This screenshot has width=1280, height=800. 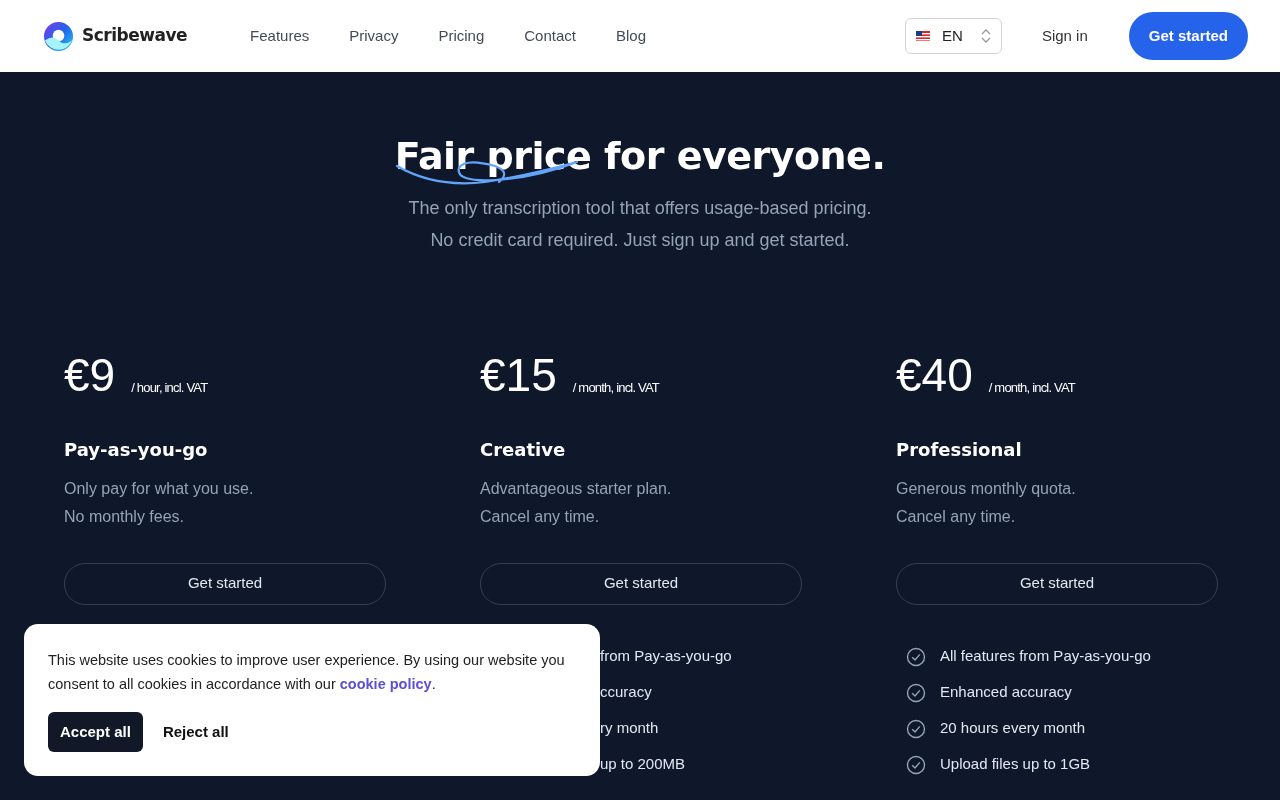 What do you see at coordinates (629, 728) in the screenshot?
I see `feature-text: ry month` at bounding box center [629, 728].